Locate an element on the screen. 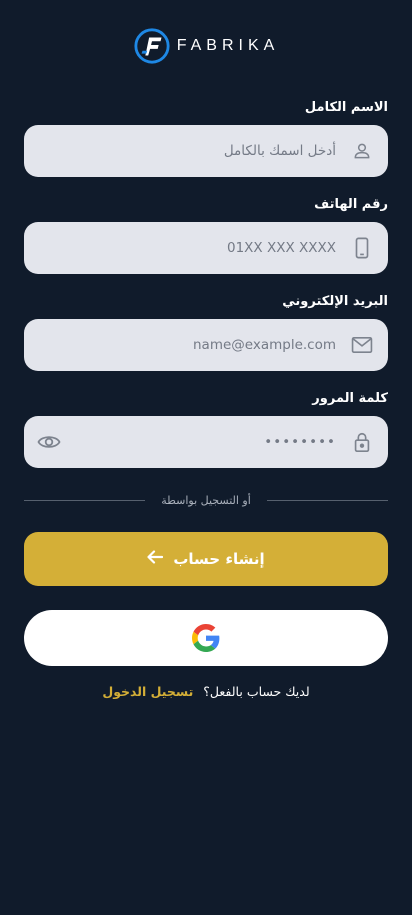 This screenshot has height=915, width=412. password-label: كلمة المرور is located at coordinates (350, 398).